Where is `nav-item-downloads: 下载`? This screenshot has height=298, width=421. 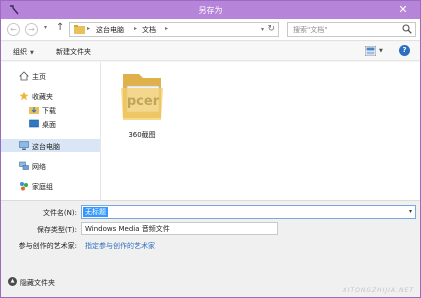 nav-item-downloads: 下载 is located at coordinates (49, 111).